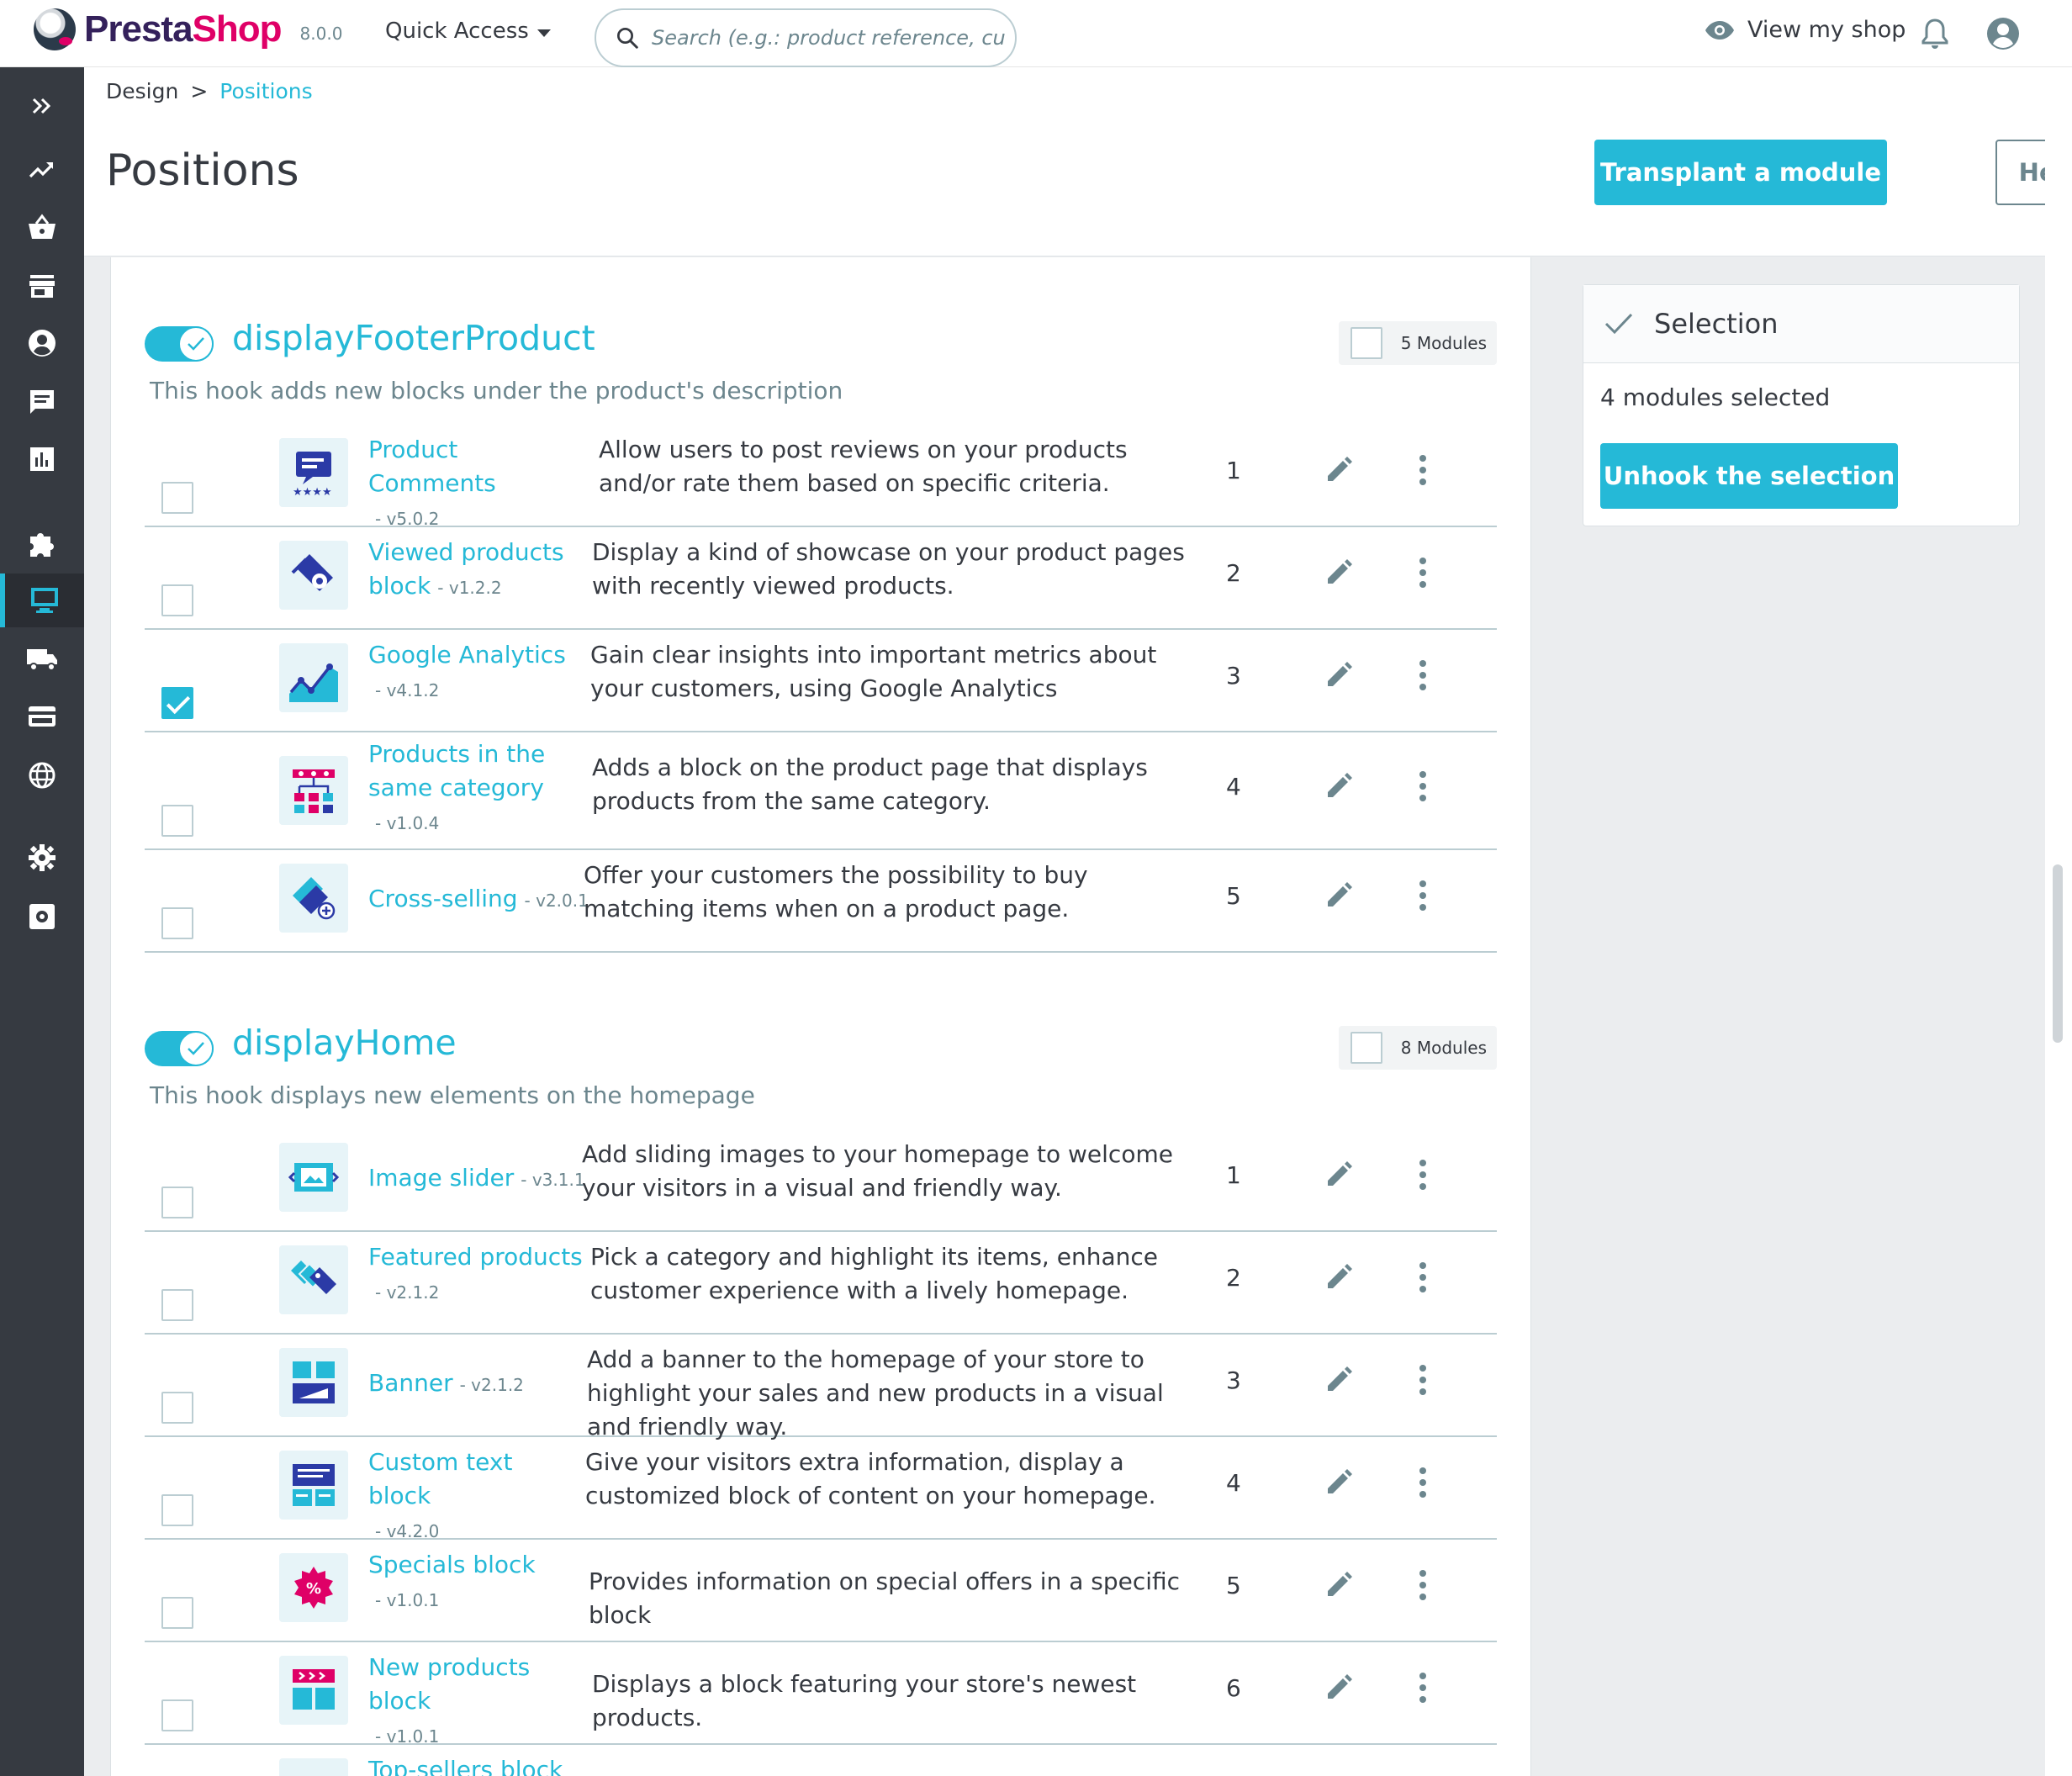  I want to click on breadcrumb-current: Positions, so click(265, 91).